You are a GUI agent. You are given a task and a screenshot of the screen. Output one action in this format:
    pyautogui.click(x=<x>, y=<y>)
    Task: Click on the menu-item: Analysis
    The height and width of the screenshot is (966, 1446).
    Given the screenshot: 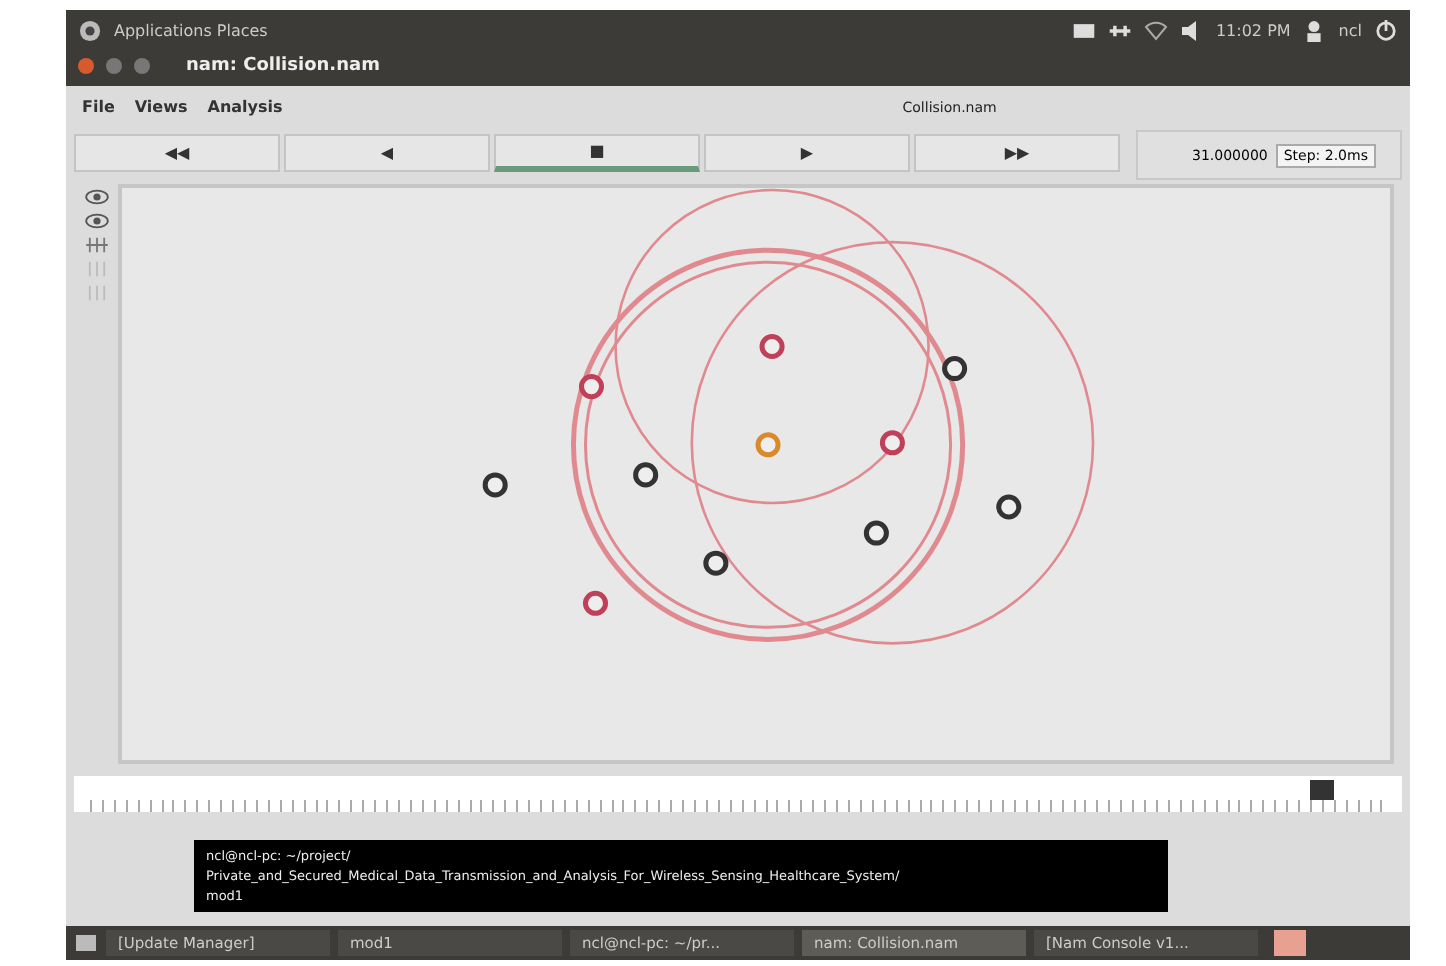 What is the action you would take?
    pyautogui.click(x=245, y=107)
    